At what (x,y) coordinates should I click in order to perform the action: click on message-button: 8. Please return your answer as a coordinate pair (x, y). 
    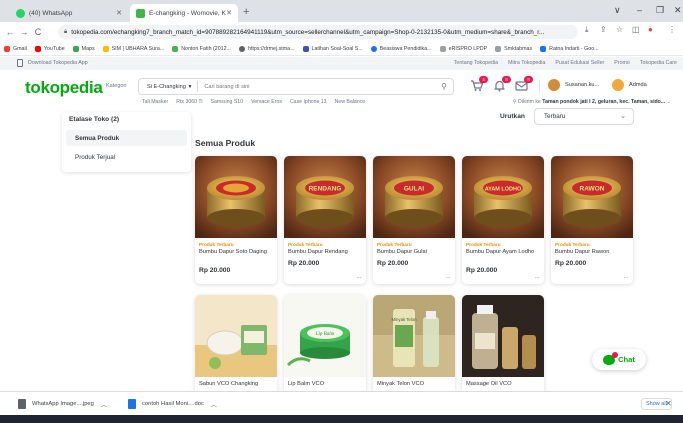
    Looking at the image, I should click on (524, 84).